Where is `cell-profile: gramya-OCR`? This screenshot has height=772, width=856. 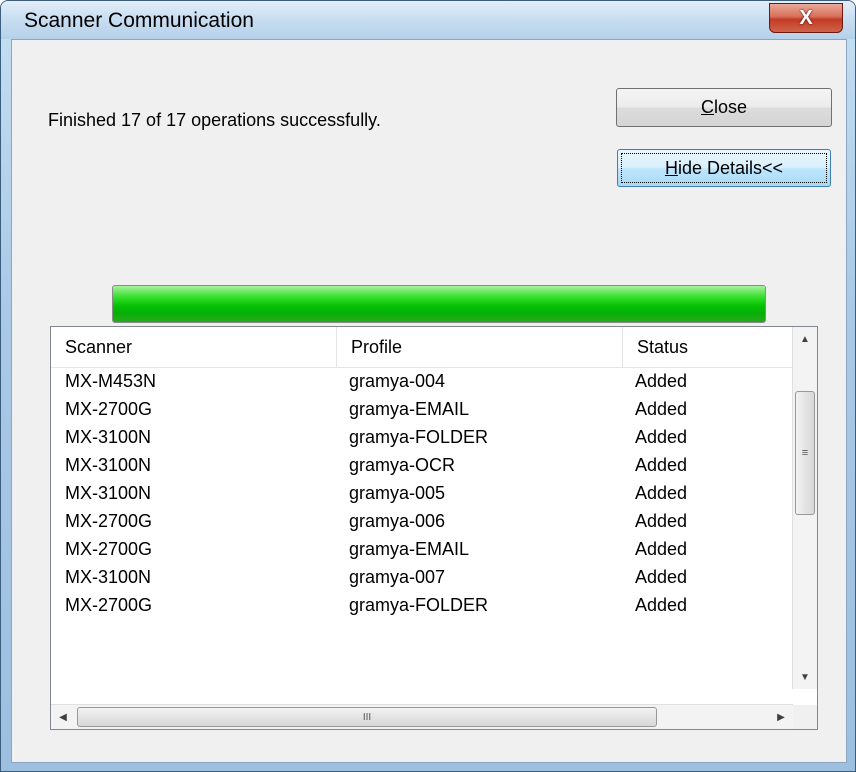 cell-profile: gramya-OCR is located at coordinates (402, 465).